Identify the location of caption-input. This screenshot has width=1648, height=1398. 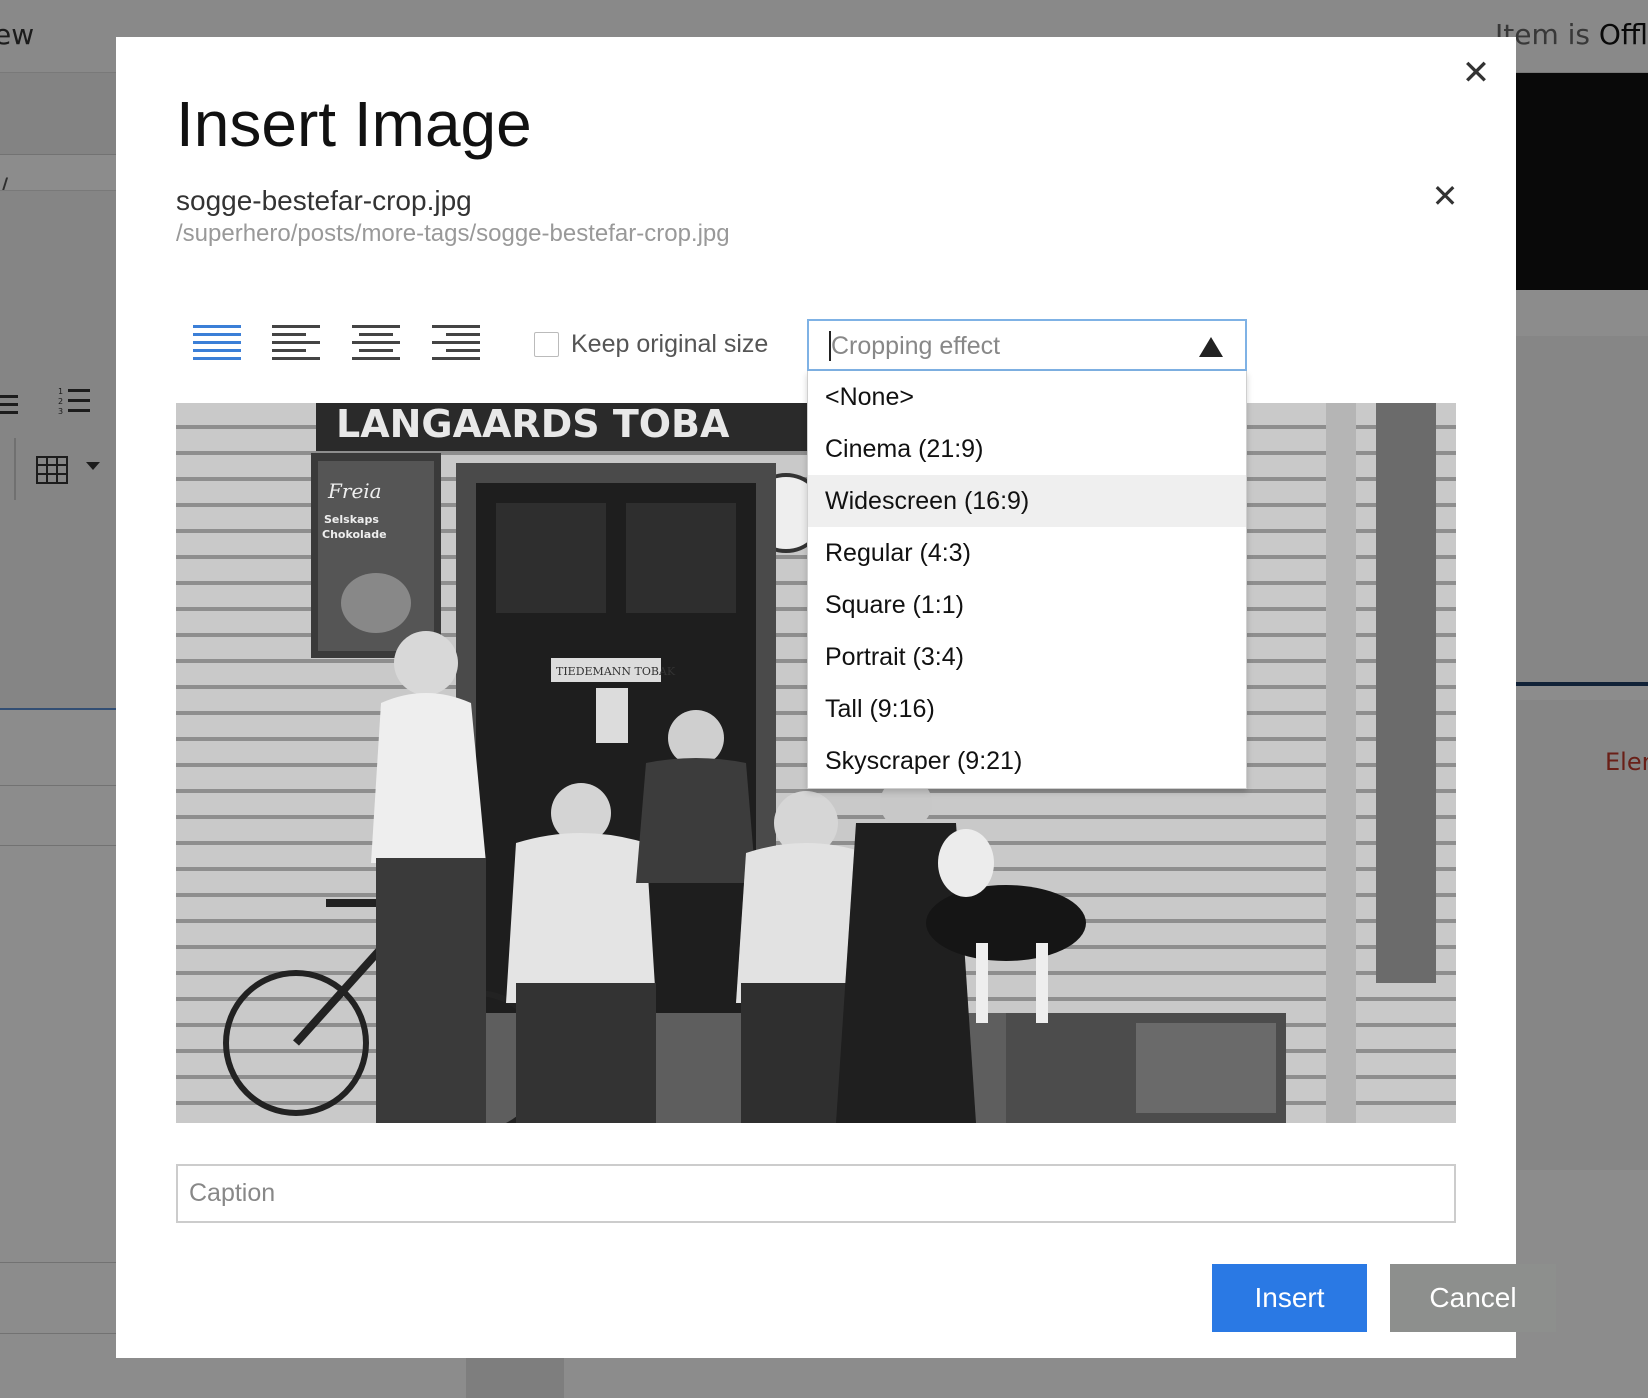
(816, 1193).